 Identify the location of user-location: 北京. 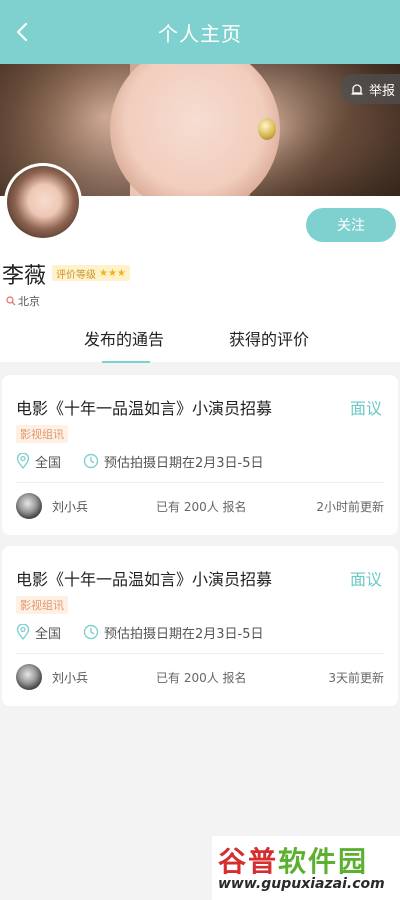
(23, 301).